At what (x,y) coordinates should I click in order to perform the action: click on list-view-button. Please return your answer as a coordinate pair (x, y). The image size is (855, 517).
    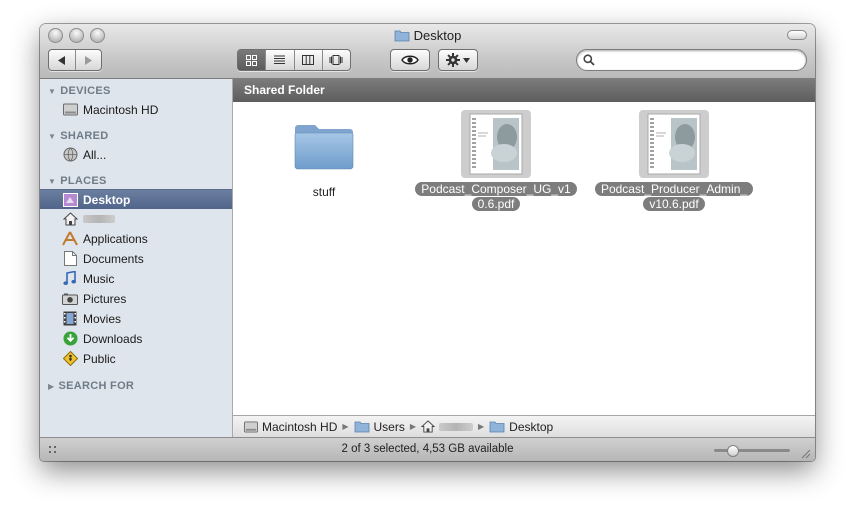
    Looking at the image, I should click on (279, 60).